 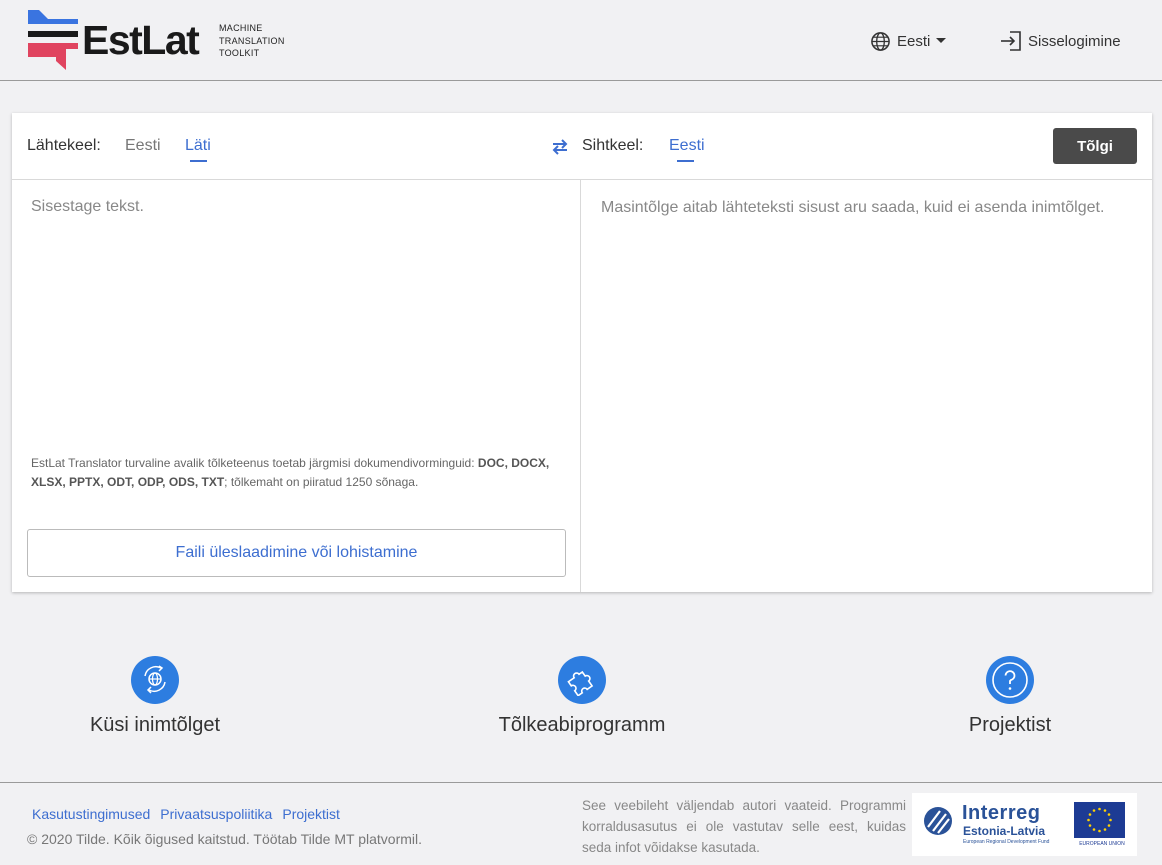 I want to click on source-language-active-indicator, so click(x=198, y=161).